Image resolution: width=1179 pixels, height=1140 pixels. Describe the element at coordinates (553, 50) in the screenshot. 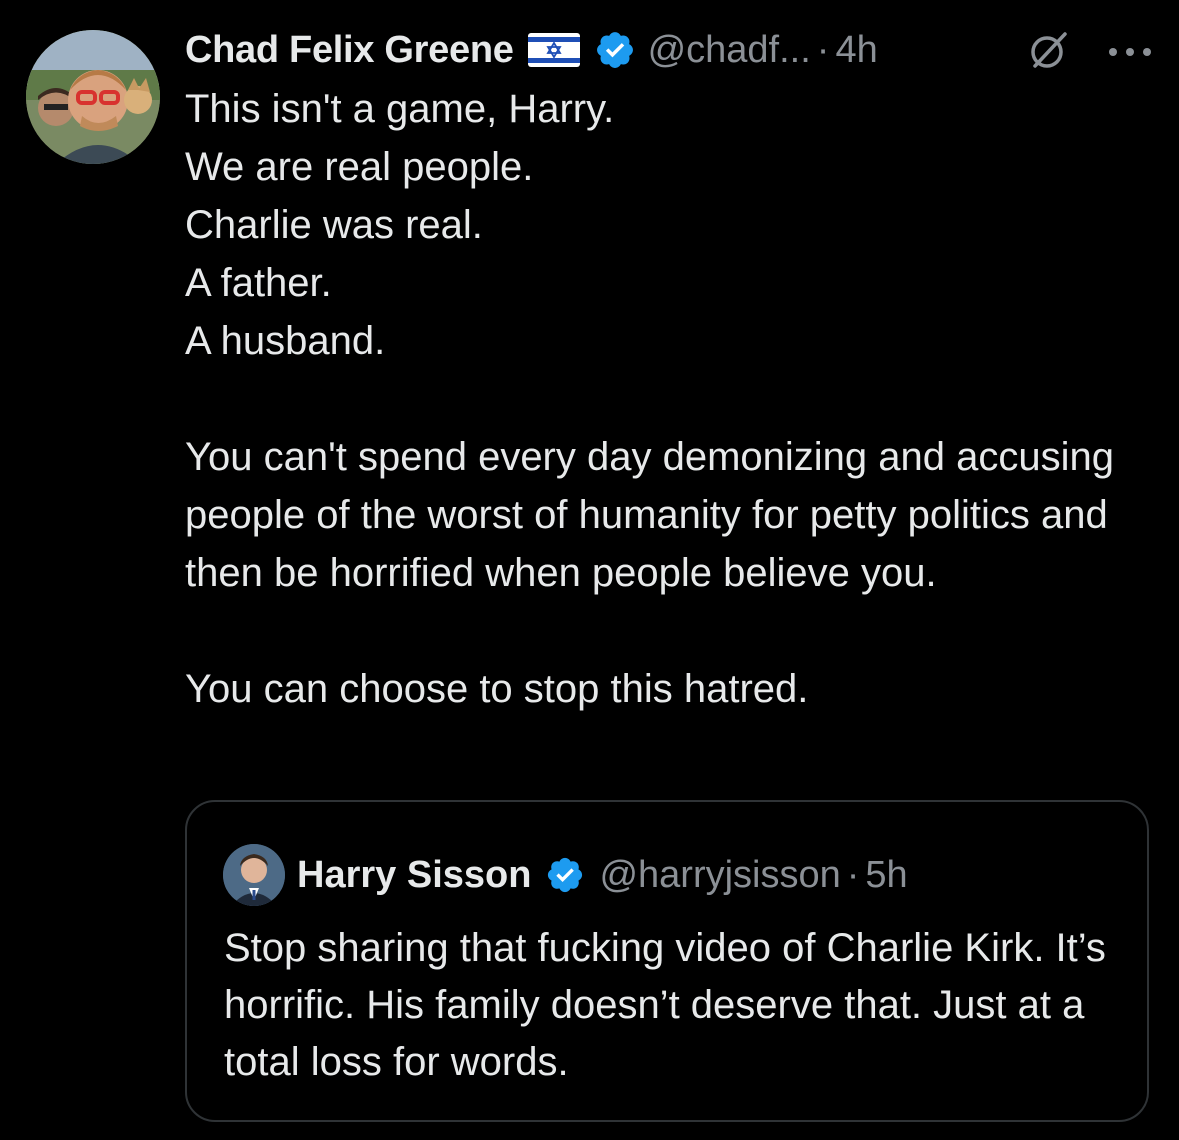

I see `israel-flag-icon` at that location.